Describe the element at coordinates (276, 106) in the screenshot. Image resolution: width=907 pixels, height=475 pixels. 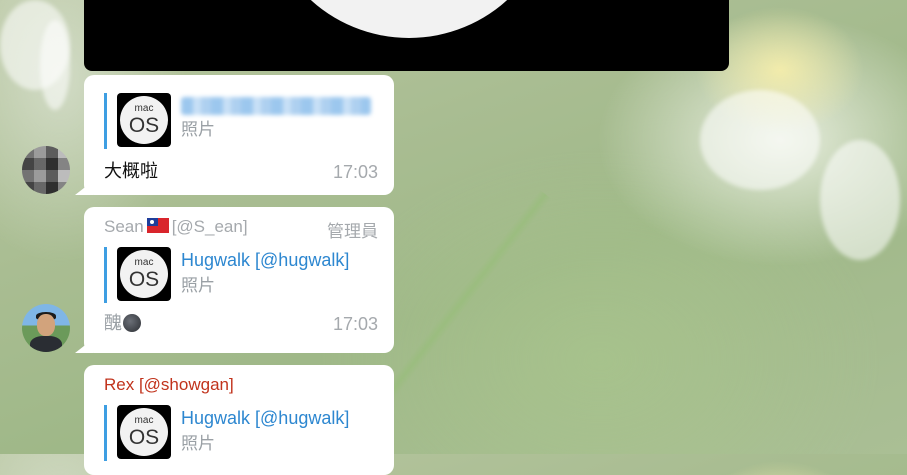
I see `reply-author-redacted` at that location.